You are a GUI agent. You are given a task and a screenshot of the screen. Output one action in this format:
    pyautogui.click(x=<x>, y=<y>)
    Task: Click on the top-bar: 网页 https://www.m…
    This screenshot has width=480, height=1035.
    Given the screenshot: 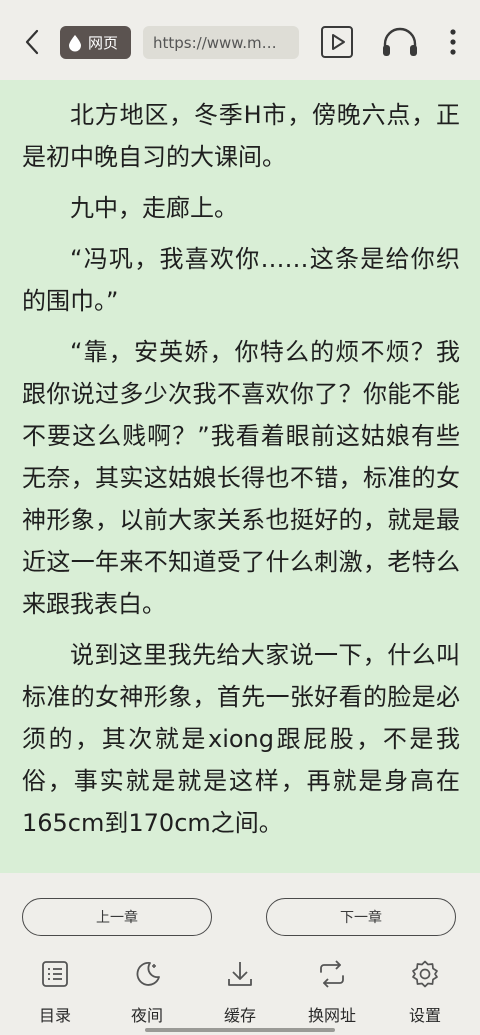 What is the action you would take?
    pyautogui.click(x=240, y=40)
    